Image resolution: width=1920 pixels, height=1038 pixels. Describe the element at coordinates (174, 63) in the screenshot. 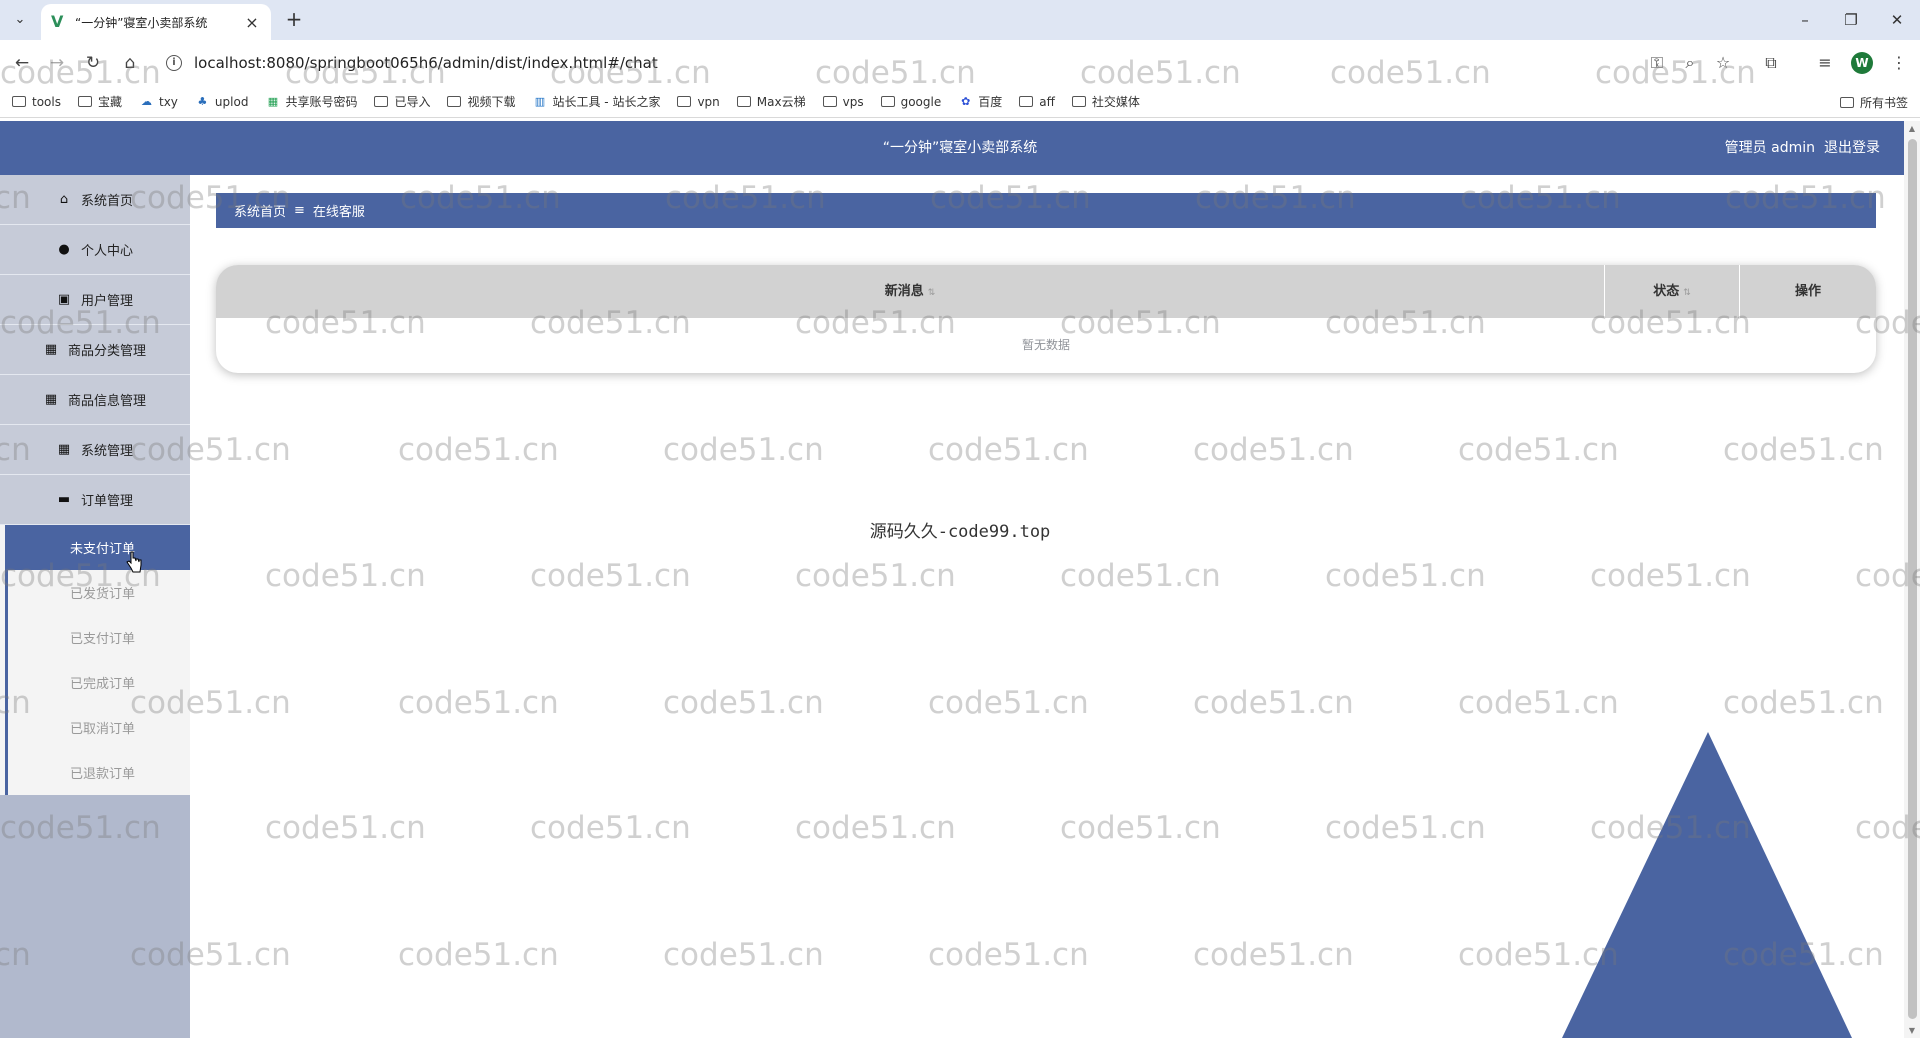

I see `site-info-icon: i` at that location.